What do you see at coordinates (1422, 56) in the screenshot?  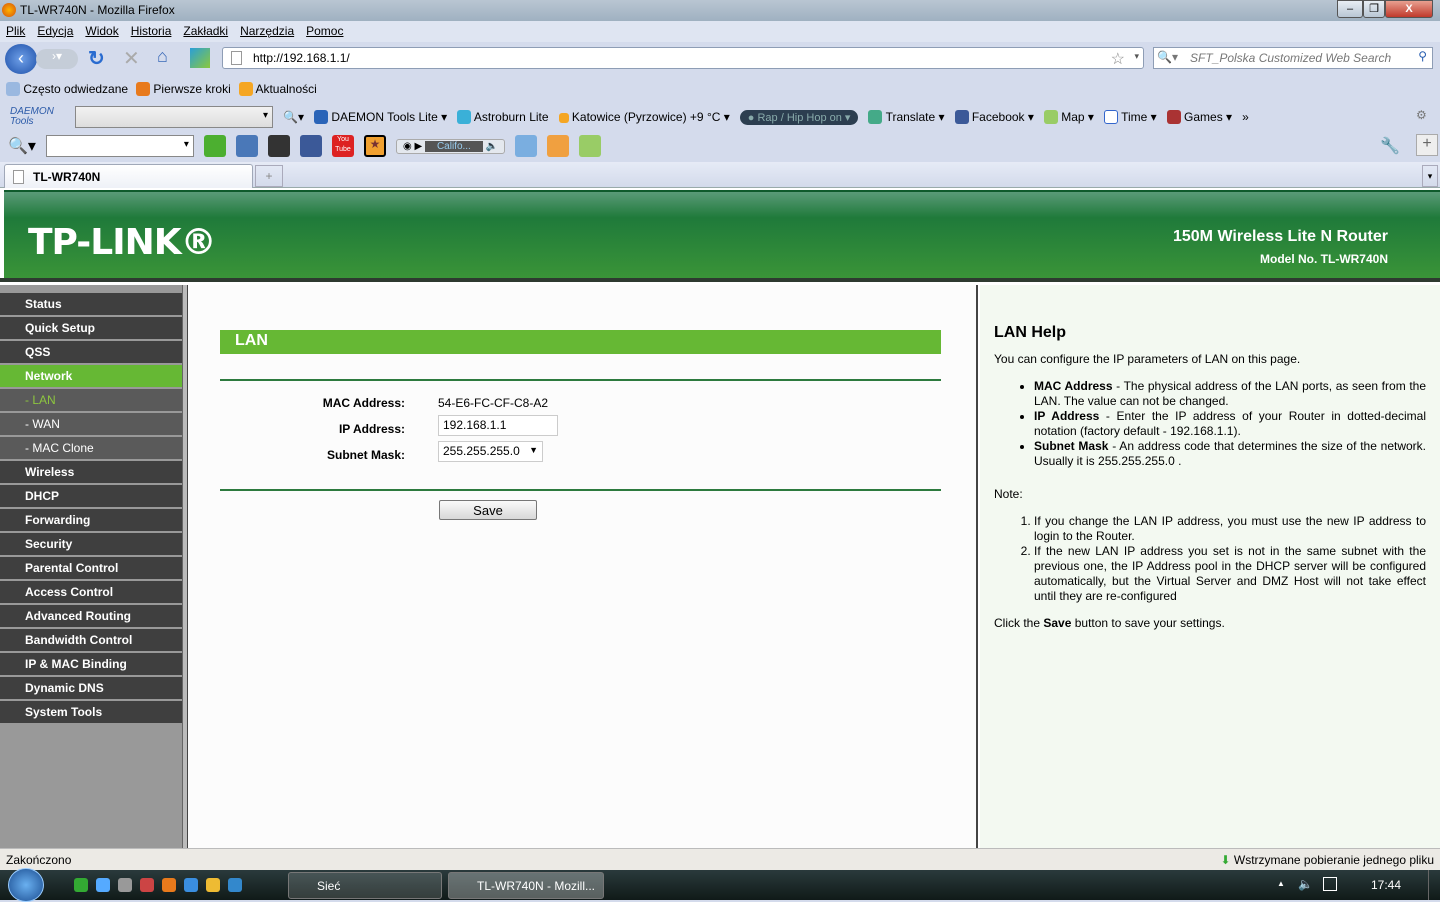 I see `search-go-icon: ⚲` at bounding box center [1422, 56].